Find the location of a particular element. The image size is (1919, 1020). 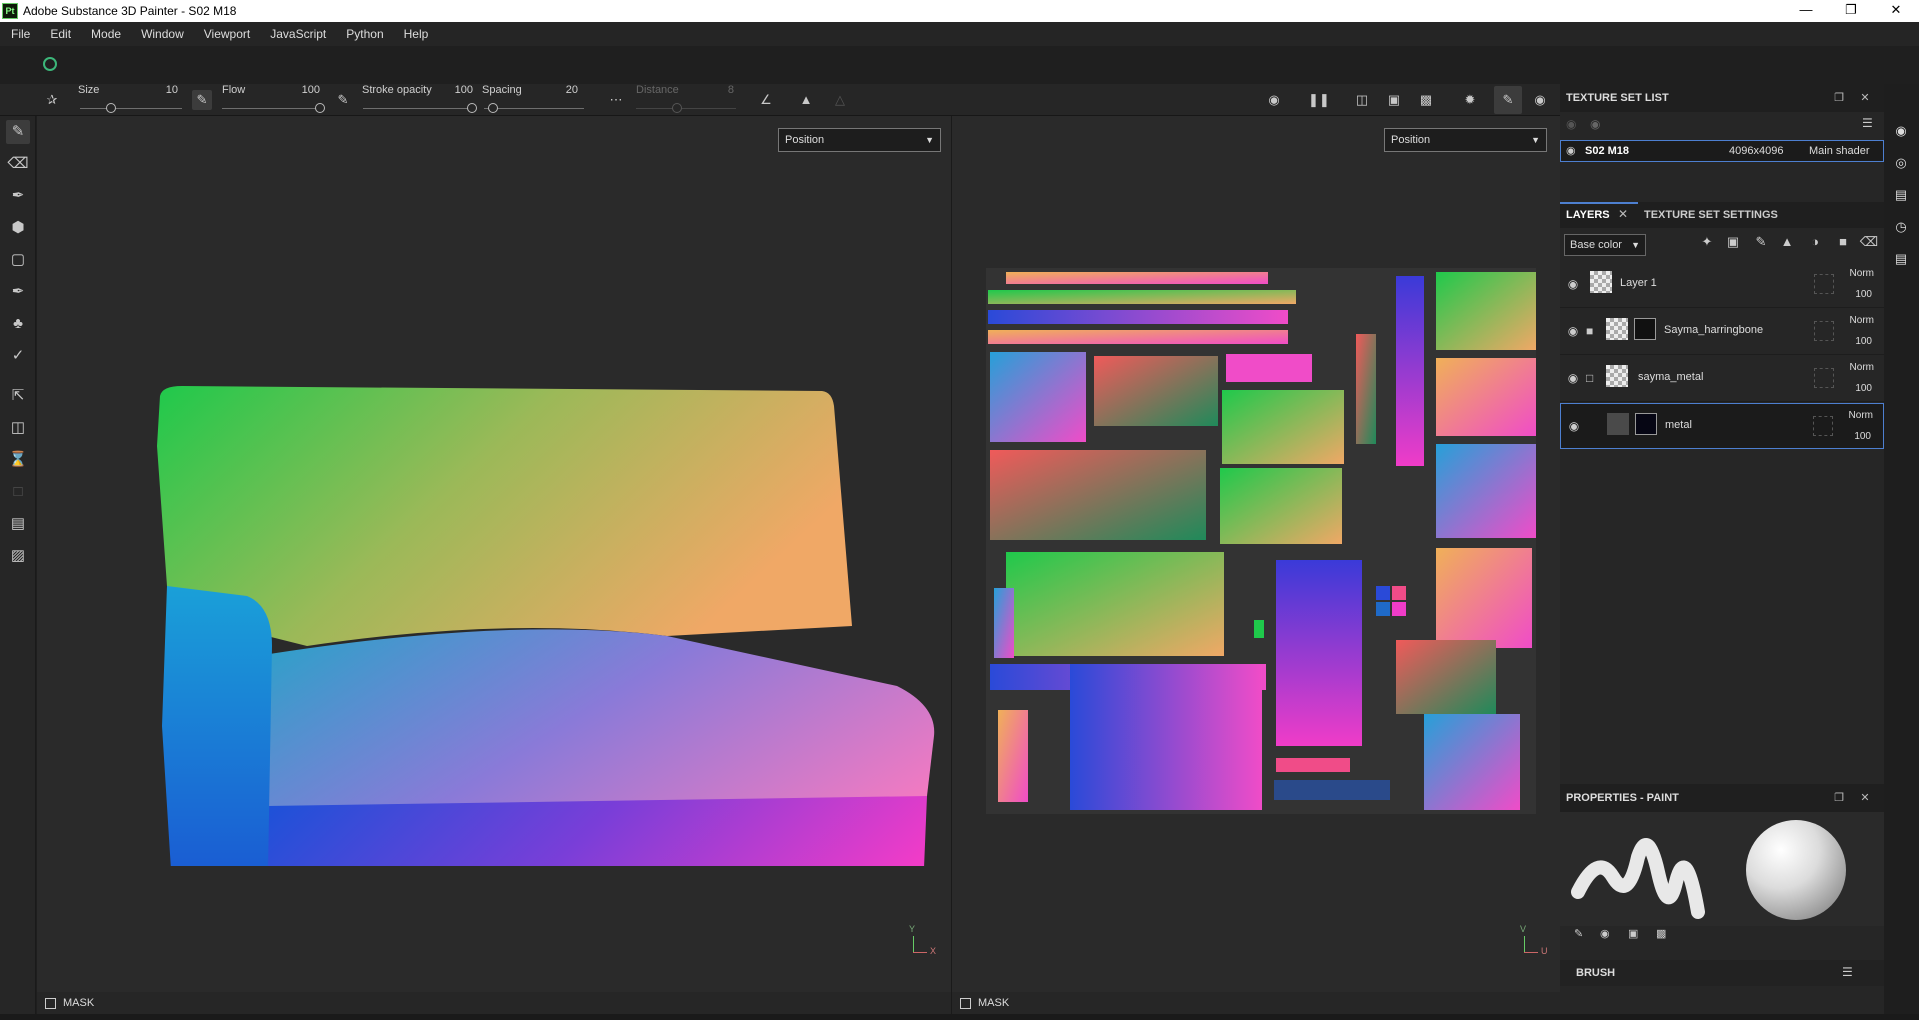

tab-texture-set-settings: TEXTURE SET SETTINGS is located at coordinates (1711, 215).